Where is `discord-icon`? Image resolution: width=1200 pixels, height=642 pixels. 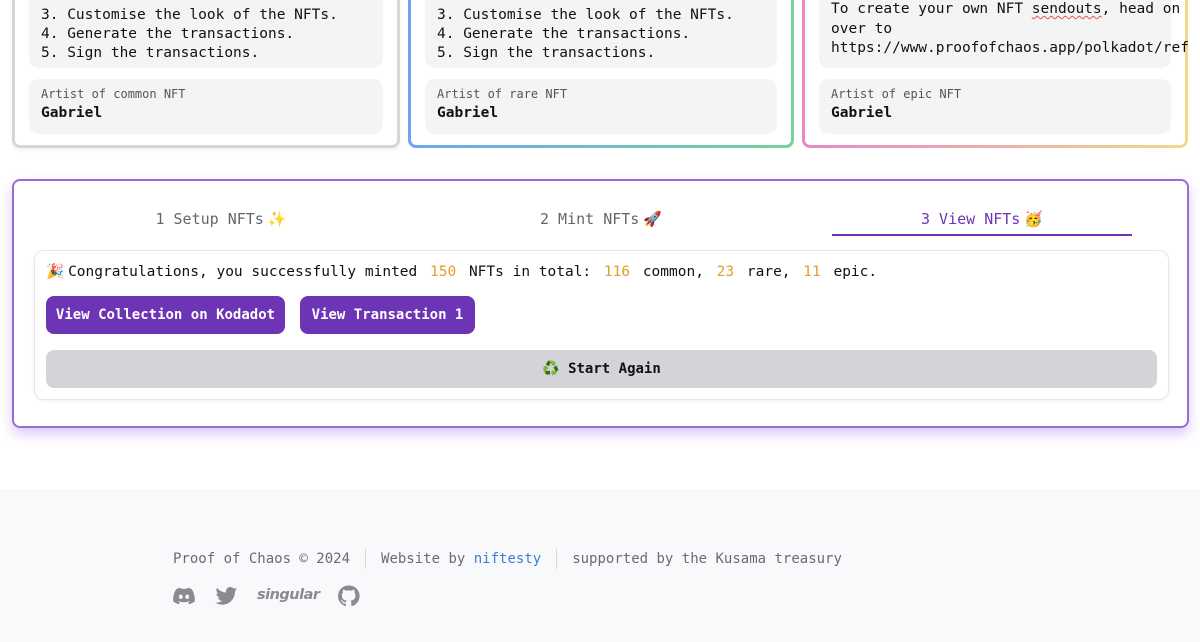 discord-icon is located at coordinates (184, 596).